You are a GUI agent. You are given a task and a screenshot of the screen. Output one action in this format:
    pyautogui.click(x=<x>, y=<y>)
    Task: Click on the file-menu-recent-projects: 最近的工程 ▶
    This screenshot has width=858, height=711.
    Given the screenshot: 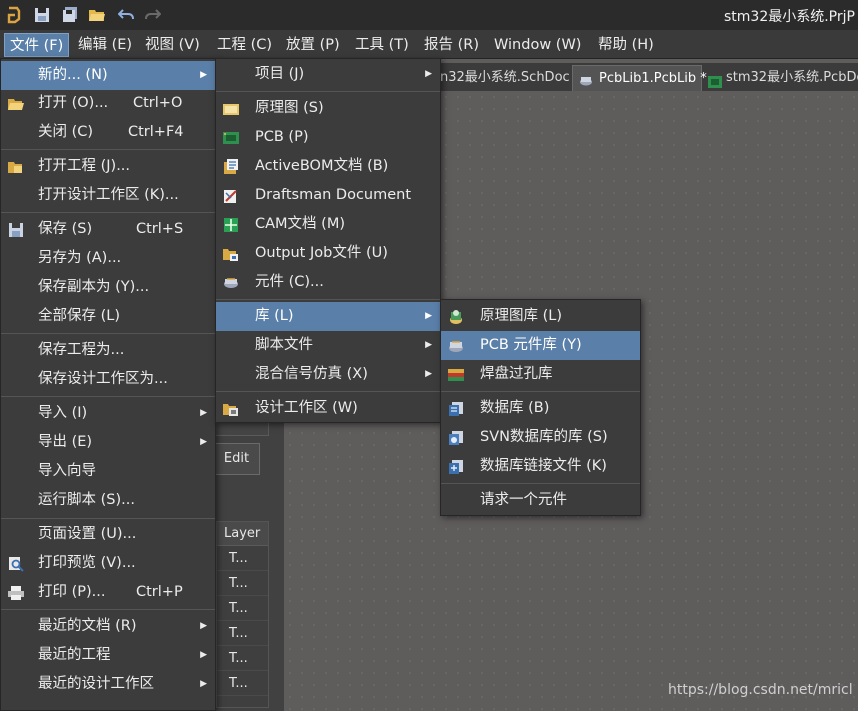 What is the action you would take?
    pyautogui.click(x=108, y=655)
    